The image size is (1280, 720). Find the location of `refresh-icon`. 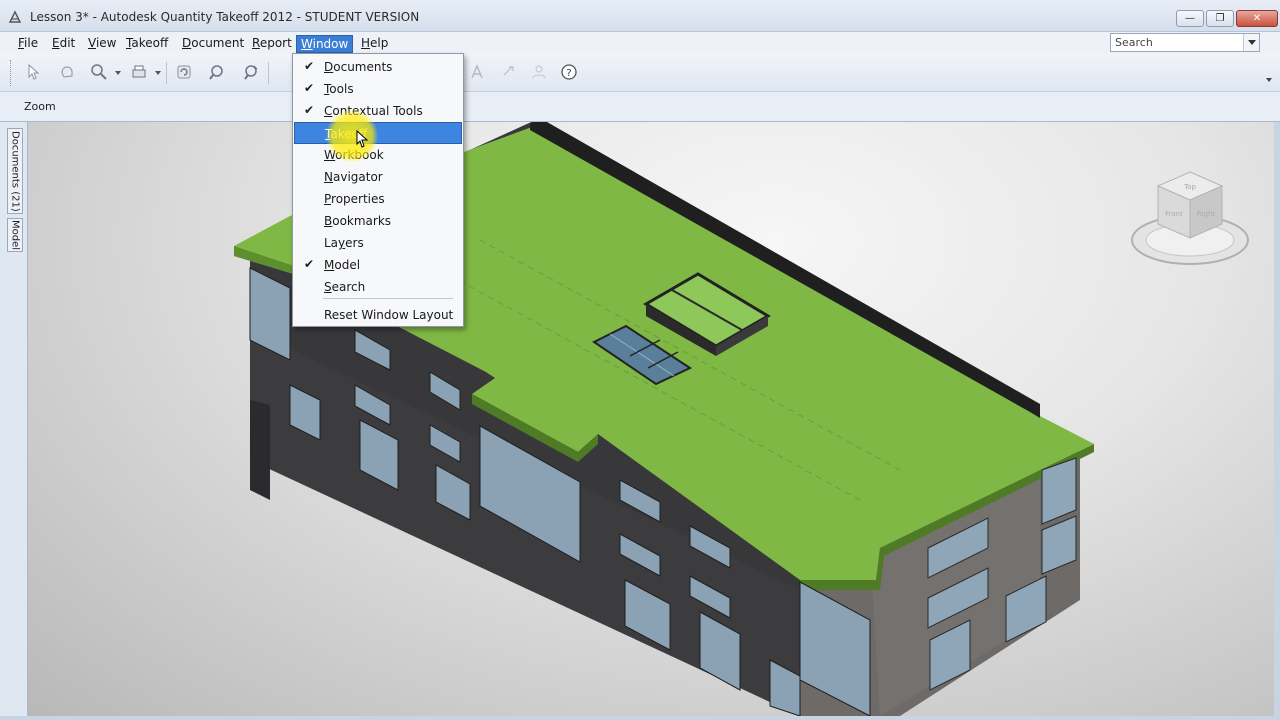

refresh-icon is located at coordinates (184, 72).